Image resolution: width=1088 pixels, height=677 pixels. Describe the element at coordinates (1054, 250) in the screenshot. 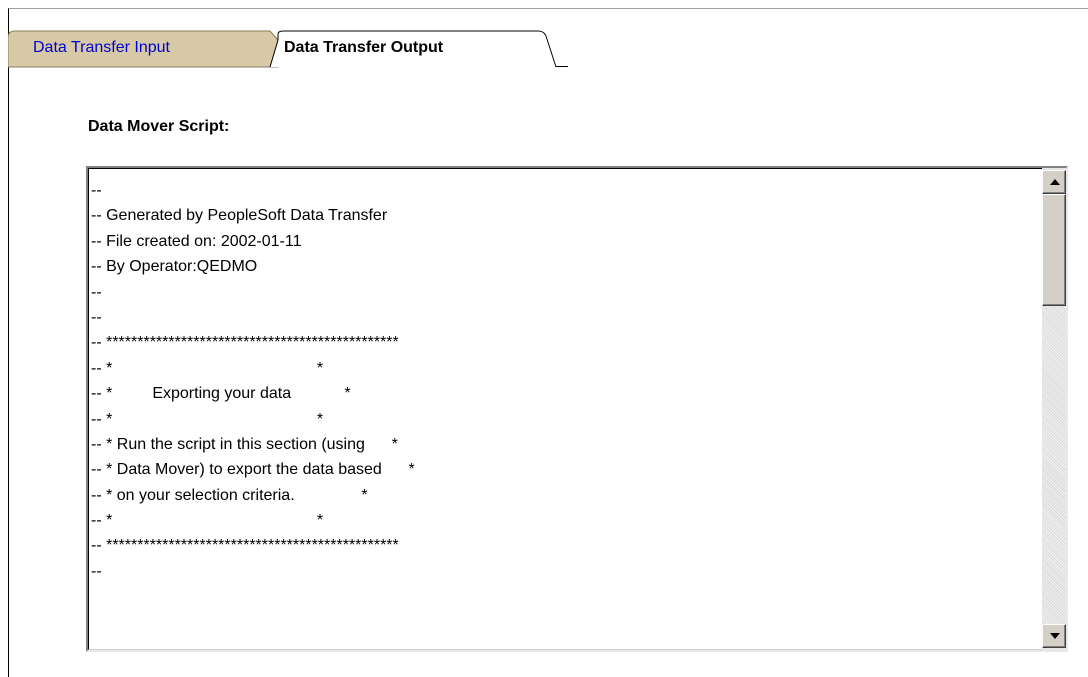

I see `scrollbar-thumb` at that location.